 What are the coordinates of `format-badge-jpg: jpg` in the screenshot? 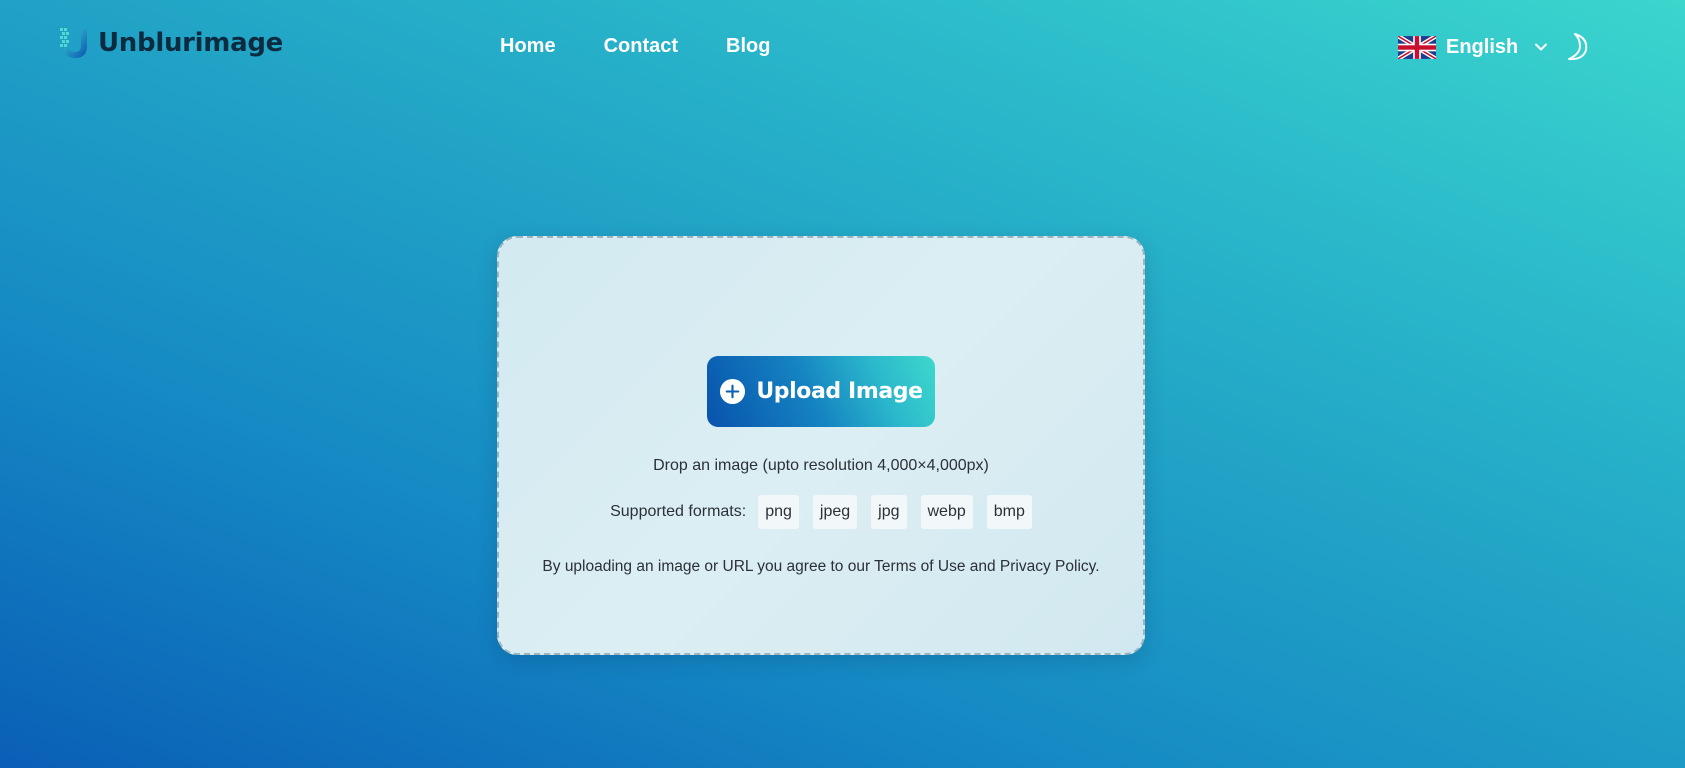 It's located at (889, 512).